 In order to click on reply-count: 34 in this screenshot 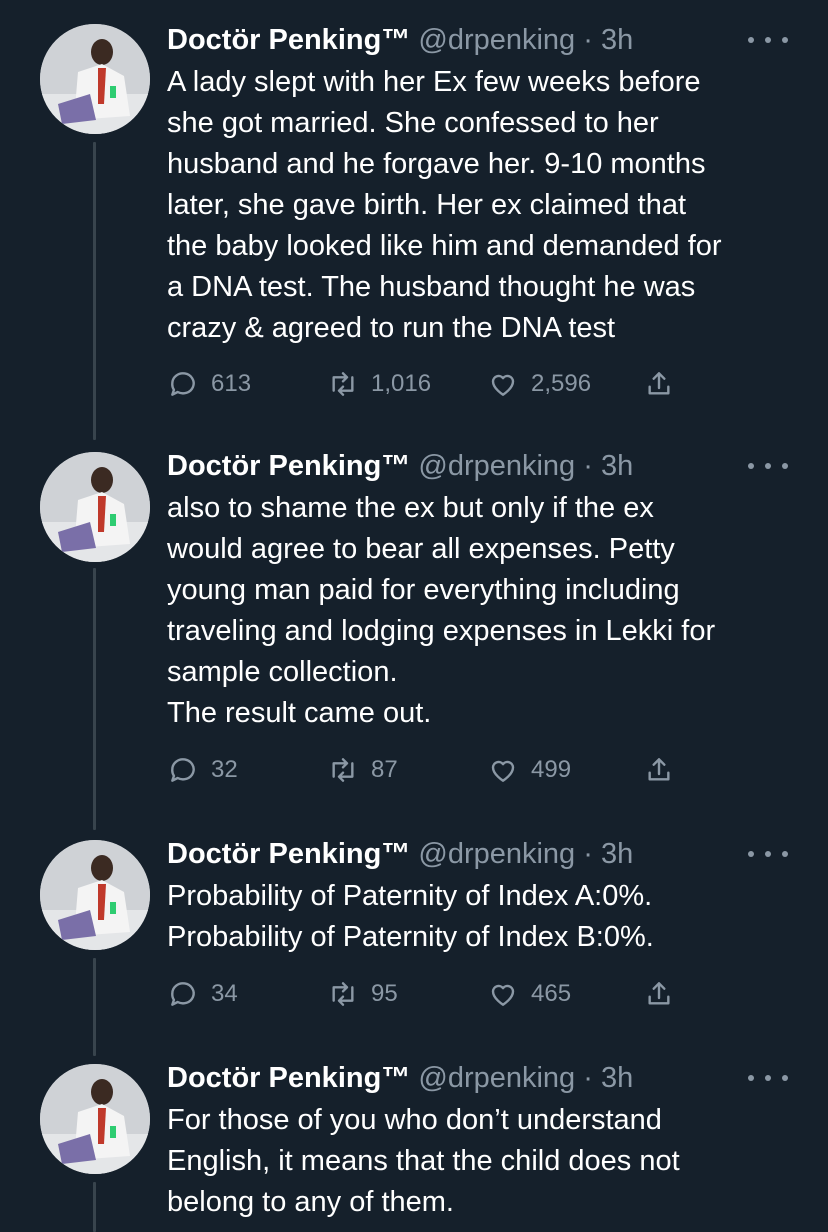, I will do `click(224, 993)`.